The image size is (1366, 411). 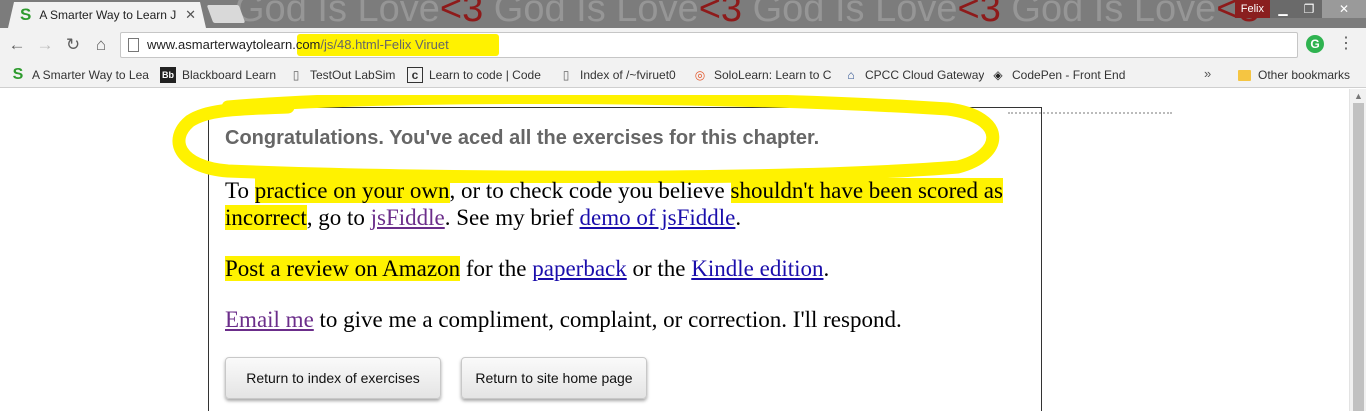 I want to click on text: , go to, so click(x=338, y=217).